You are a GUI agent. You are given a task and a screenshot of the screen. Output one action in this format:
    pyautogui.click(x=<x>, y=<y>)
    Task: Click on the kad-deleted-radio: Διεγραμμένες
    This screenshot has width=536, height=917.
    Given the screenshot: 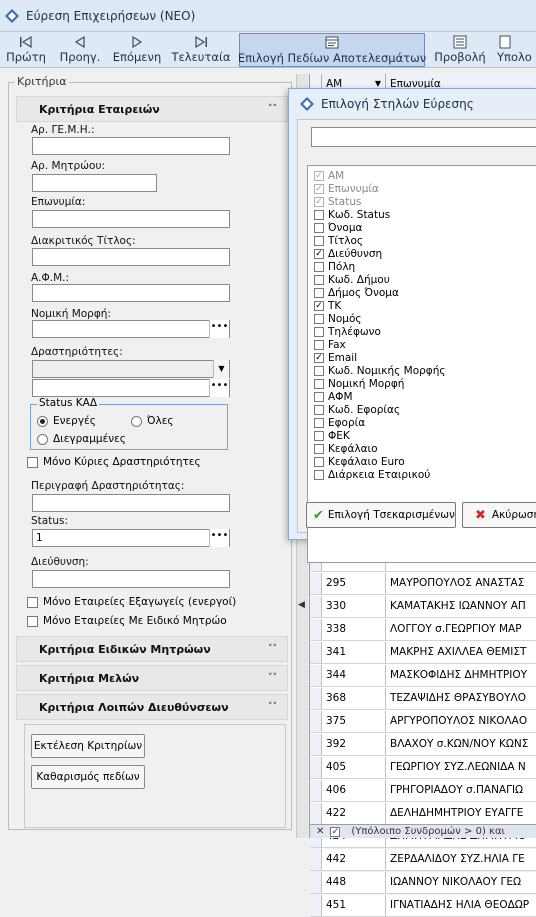 What is the action you would take?
    pyautogui.click(x=81, y=439)
    